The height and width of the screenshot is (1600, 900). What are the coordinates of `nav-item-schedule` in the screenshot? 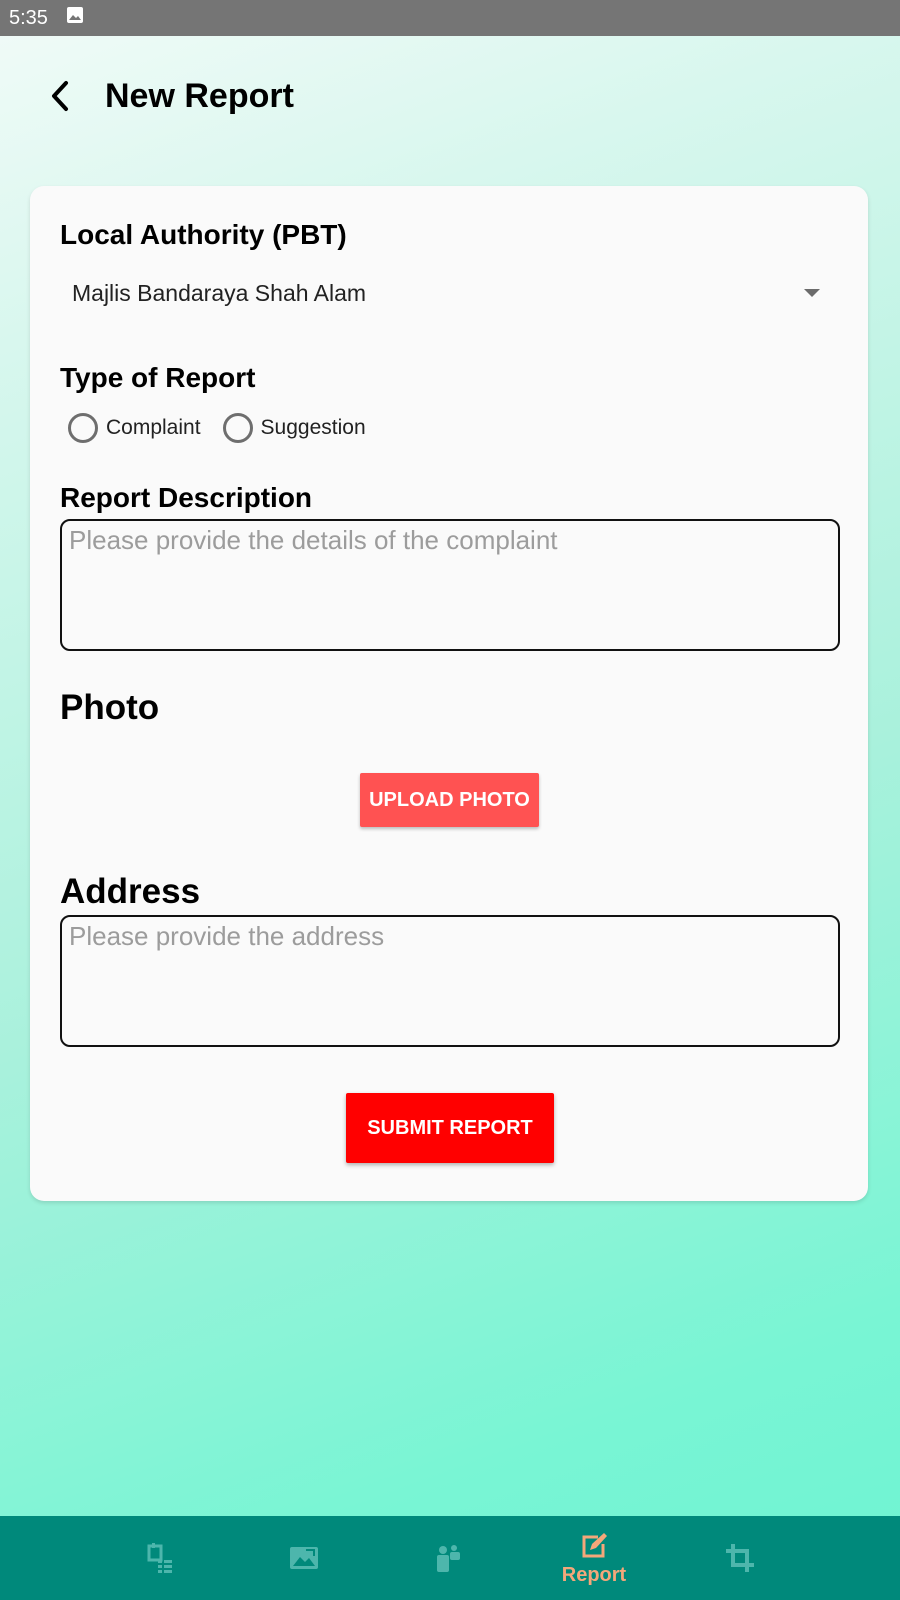 It's located at (160, 1558).